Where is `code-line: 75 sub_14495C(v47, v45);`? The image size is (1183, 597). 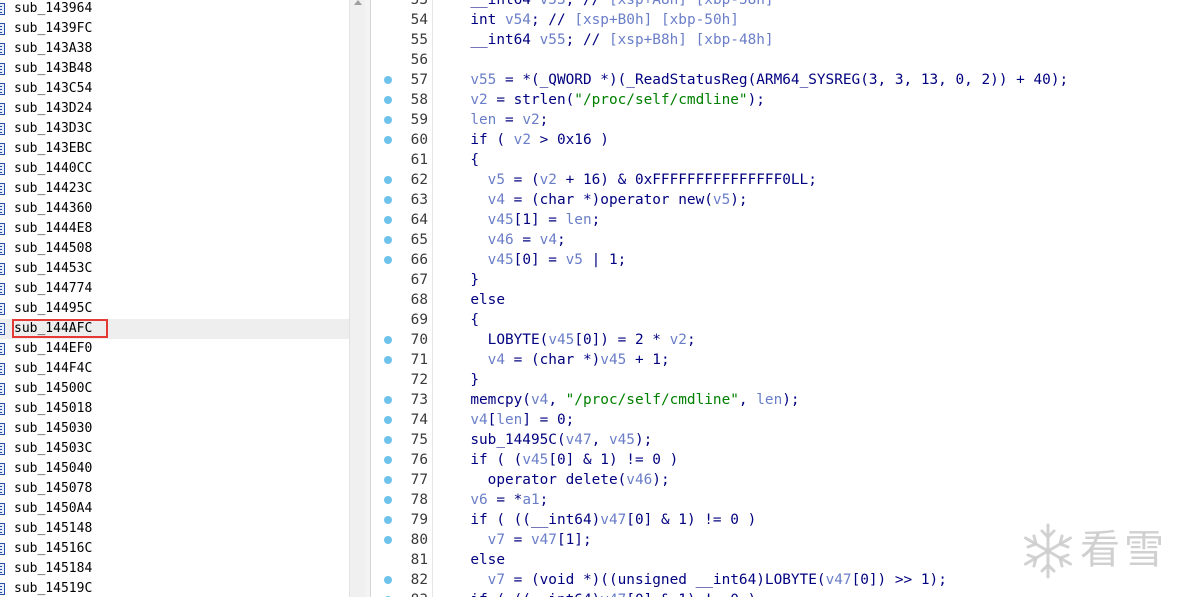 code-line: 75 sub_14495C(v47, v45); is located at coordinates (777, 440).